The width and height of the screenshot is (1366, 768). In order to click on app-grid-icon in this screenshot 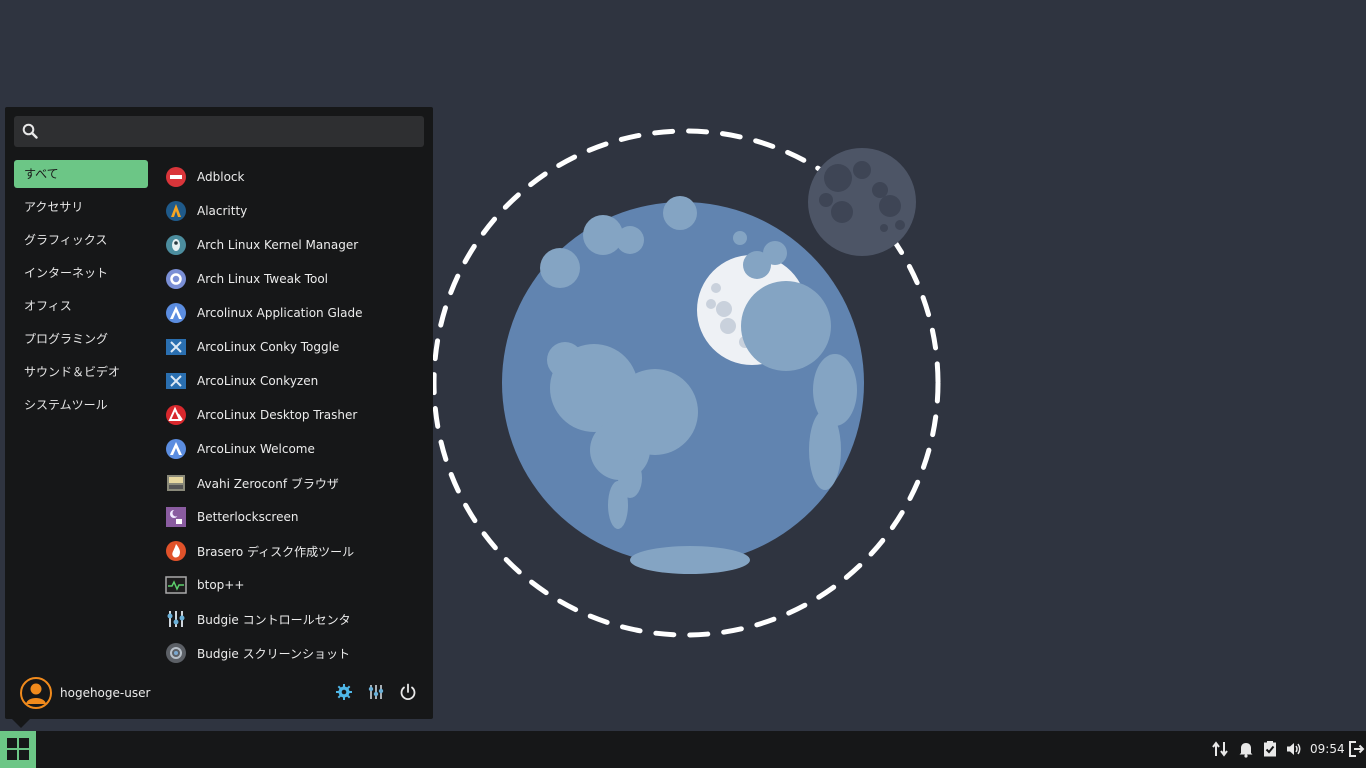, I will do `click(18, 749)`.